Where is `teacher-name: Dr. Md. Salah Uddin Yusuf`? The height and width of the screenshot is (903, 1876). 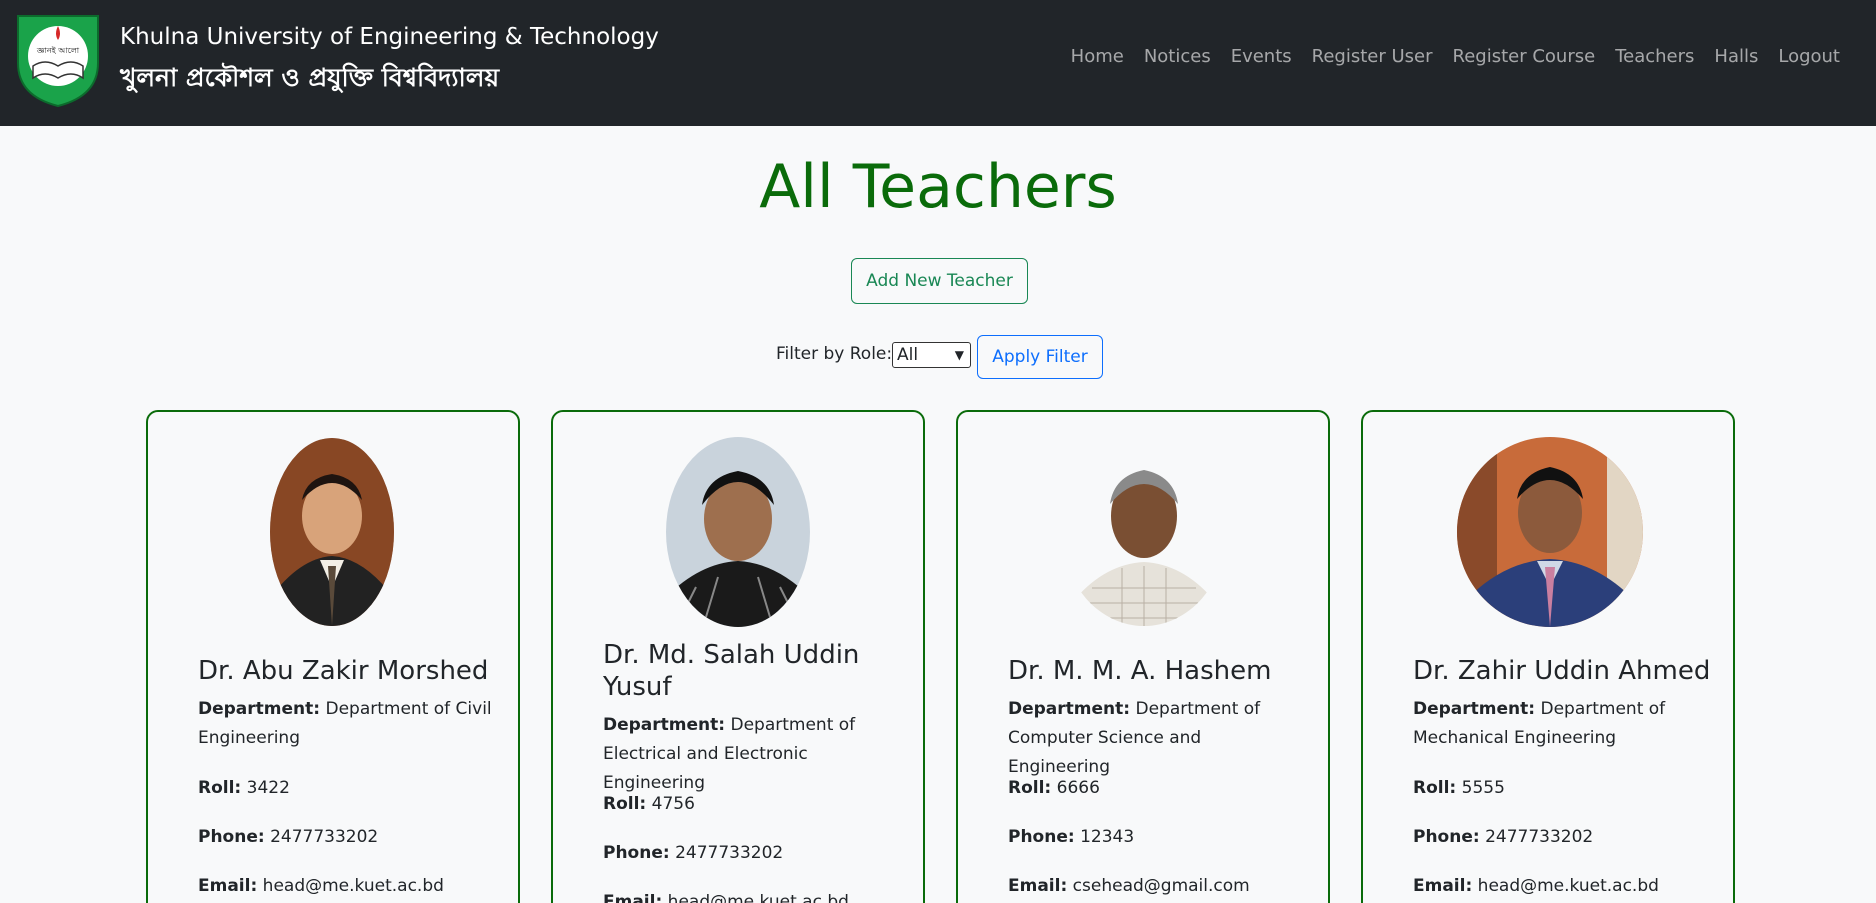 teacher-name: Dr. Md. Salah Uddin Yusuf is located at coordinates (731, 671).